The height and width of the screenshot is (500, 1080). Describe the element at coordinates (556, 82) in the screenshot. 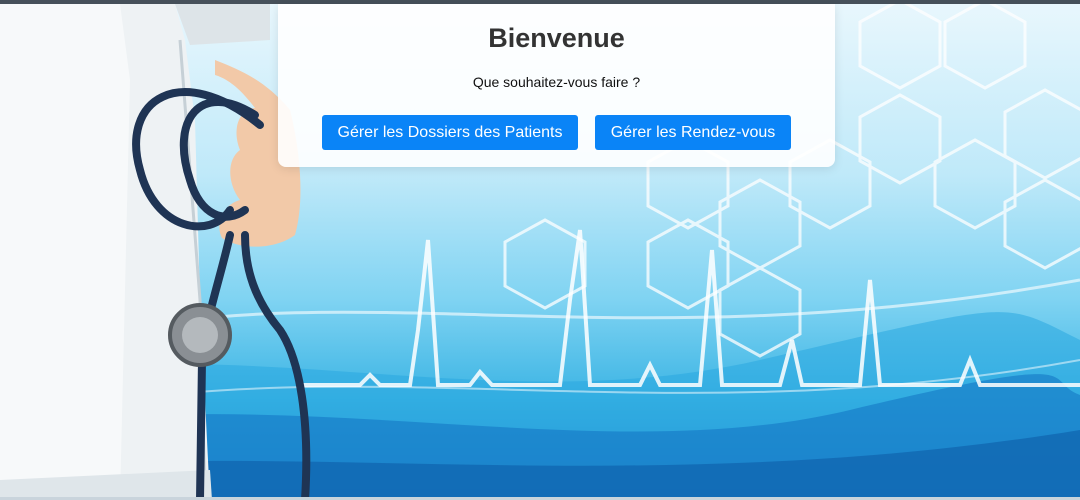

I see `welcome-subtitle: Que souhaitez-vous faire ?` at that location.